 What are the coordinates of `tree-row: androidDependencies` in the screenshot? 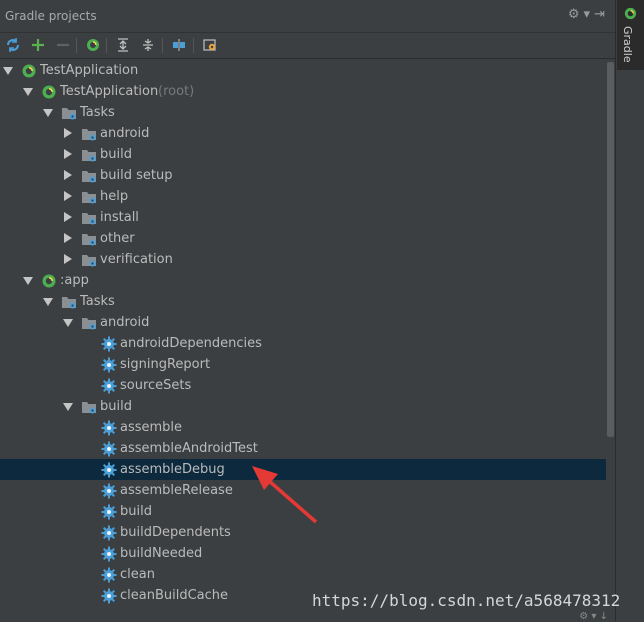 It's located at (303, 343).